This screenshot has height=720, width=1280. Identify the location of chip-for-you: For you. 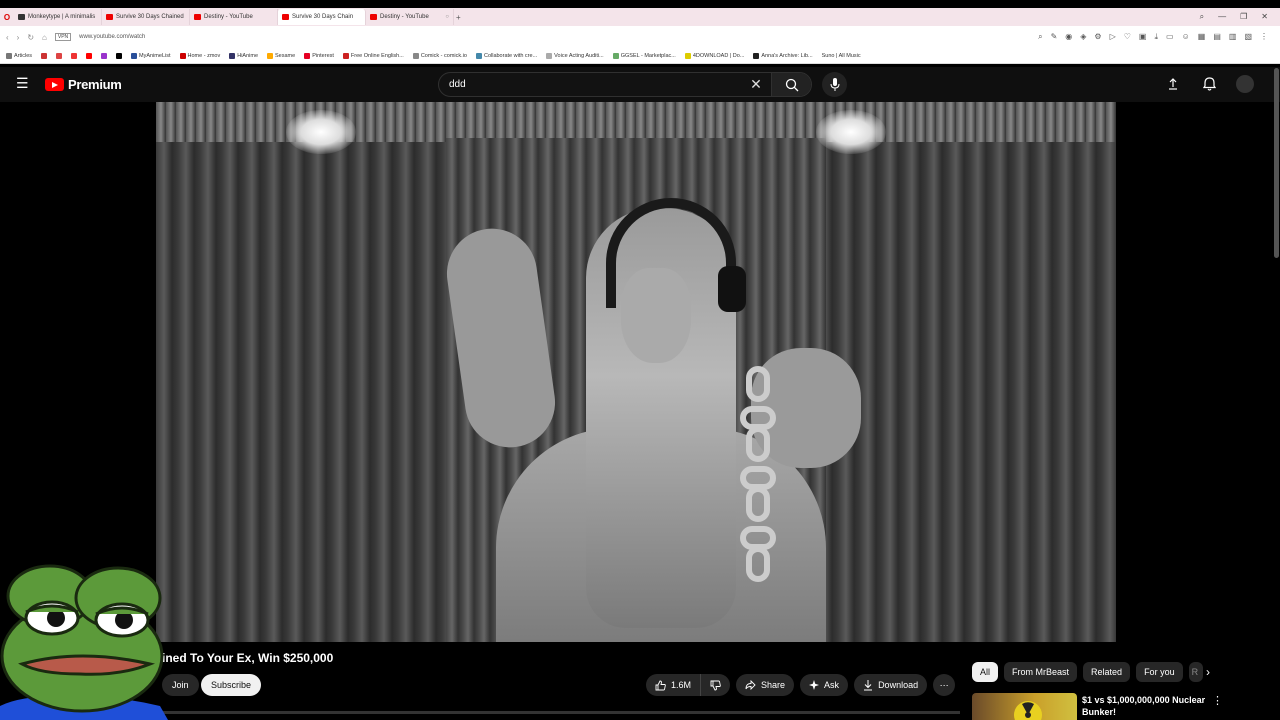
(1159, 672).